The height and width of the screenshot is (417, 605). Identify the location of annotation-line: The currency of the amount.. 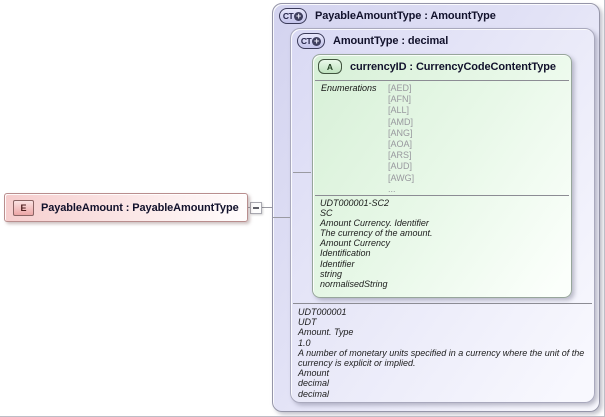
(376, 233).